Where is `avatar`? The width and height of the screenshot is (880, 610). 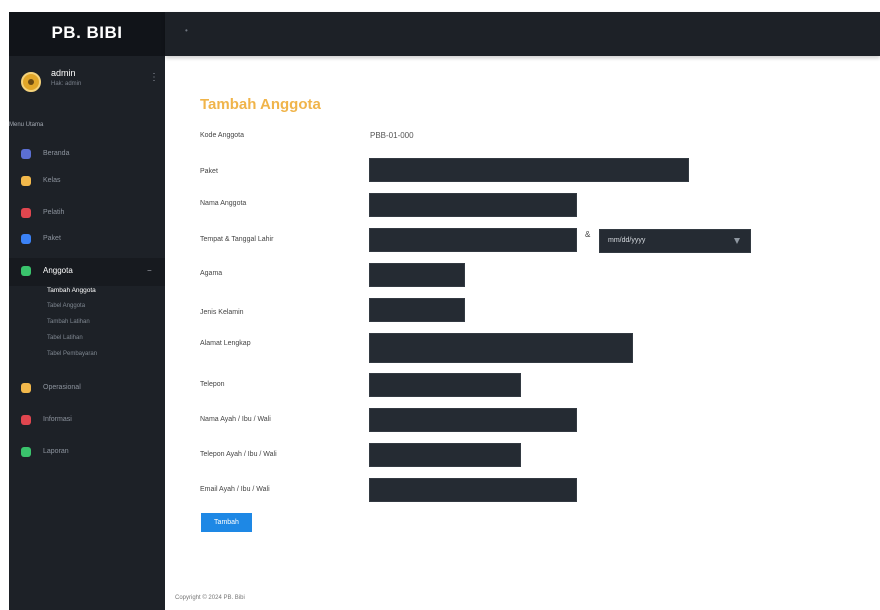
avatar is located at coordinates (31, 82).